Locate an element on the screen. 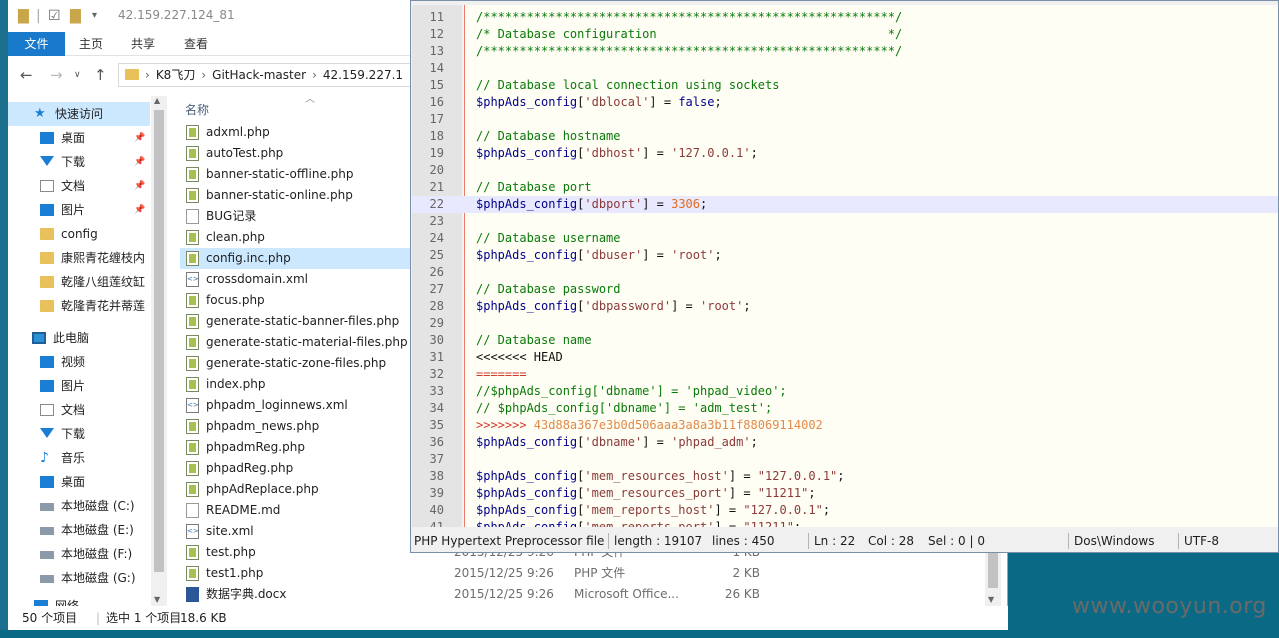 The image size is (1279, 638). folder-icon: ▇ is located at coordinates (23, 16).